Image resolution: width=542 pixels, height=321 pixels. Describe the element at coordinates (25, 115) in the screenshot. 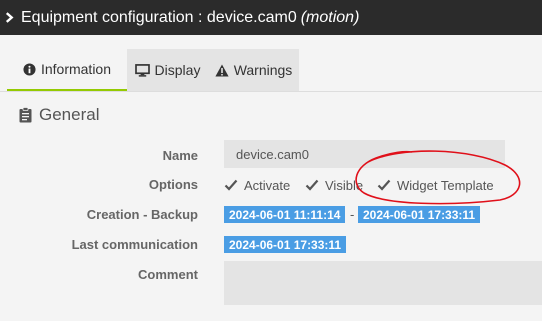

I see `clipboard-icon` at that location.